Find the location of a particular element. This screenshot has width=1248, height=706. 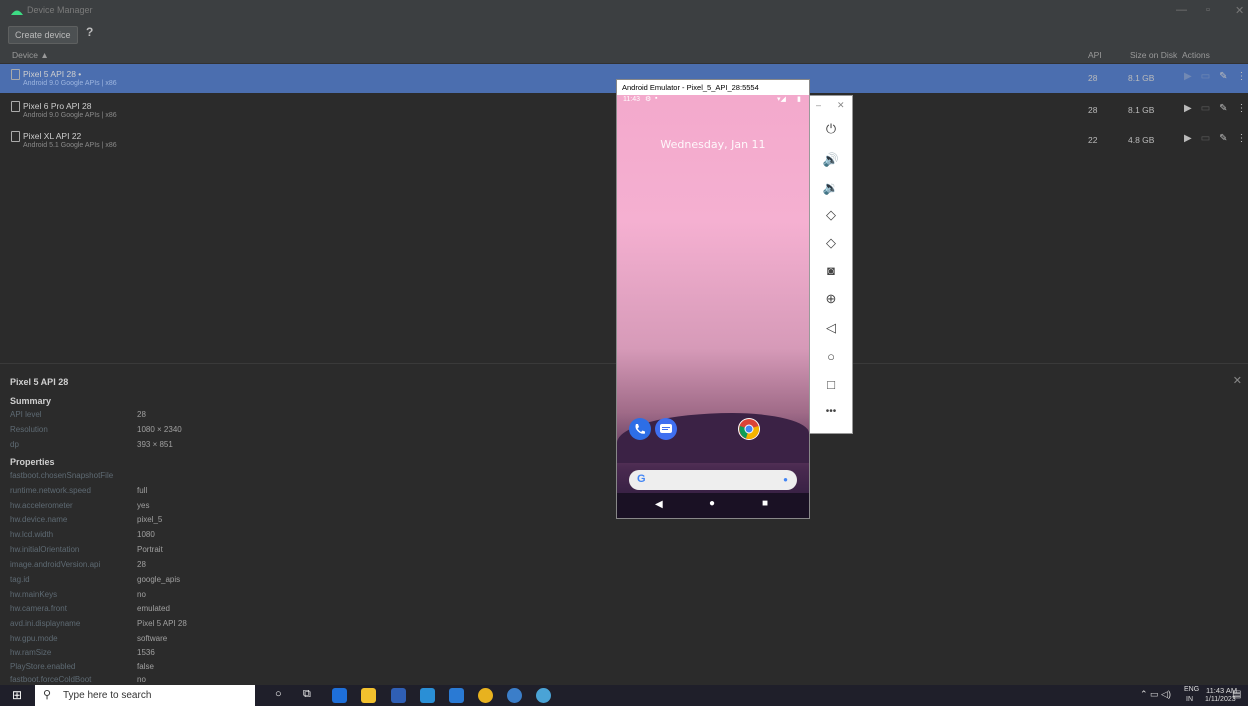

wifi-icon: ▾◢ is located at coordinates (781, 99).